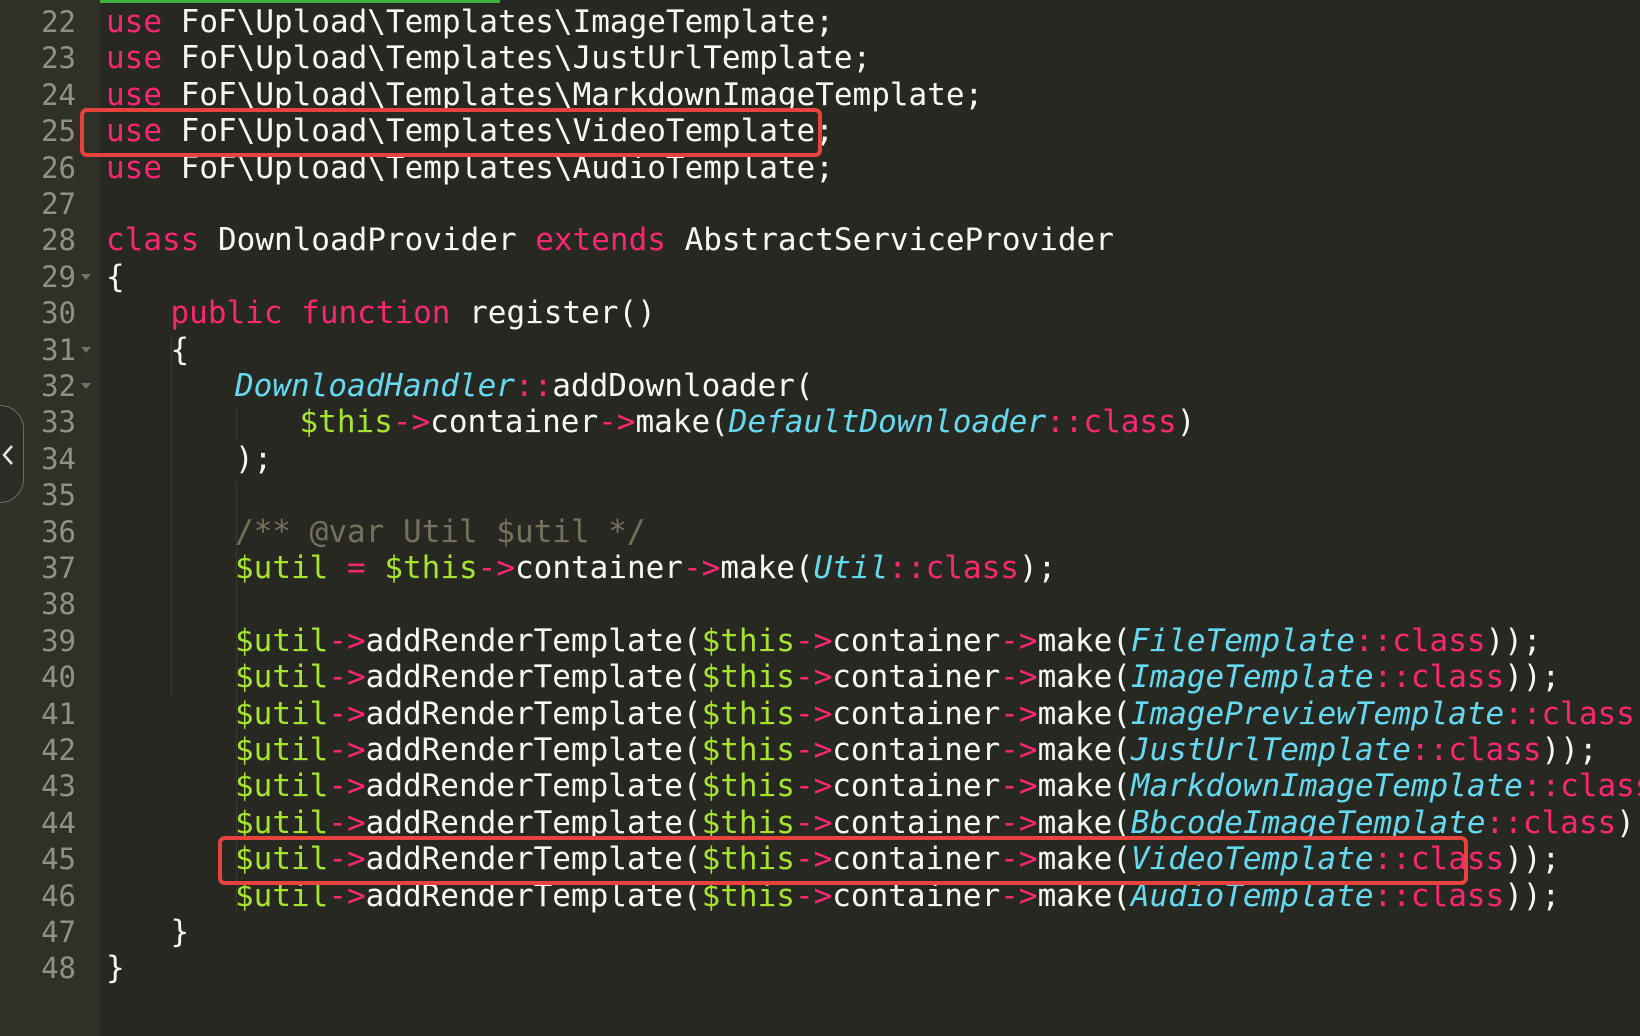 This screenshot has height=1036, width=1640. Describe the element at coordinates (517, 58) in the screenshot. I see `token-code-text: FoF\Upload\Templates\JustUrlTemplate;` at that location.